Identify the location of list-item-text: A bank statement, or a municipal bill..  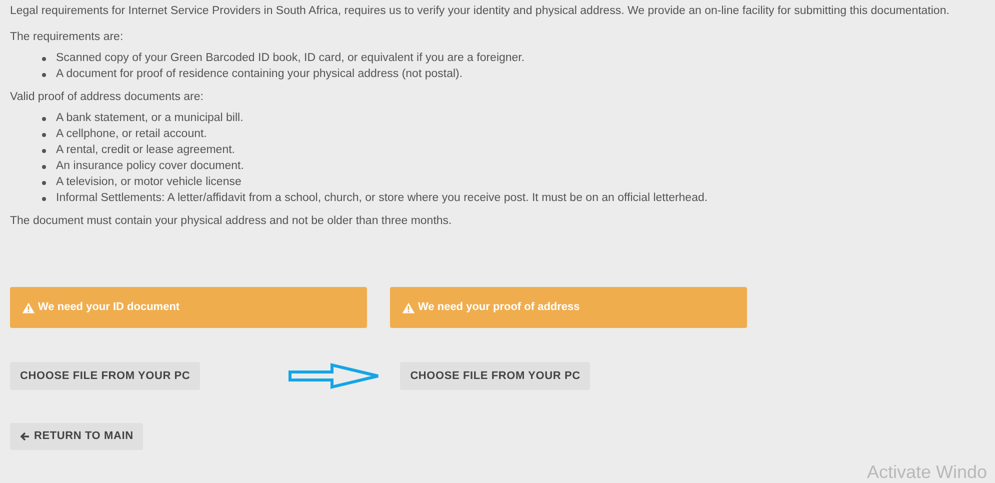
(150, 118).